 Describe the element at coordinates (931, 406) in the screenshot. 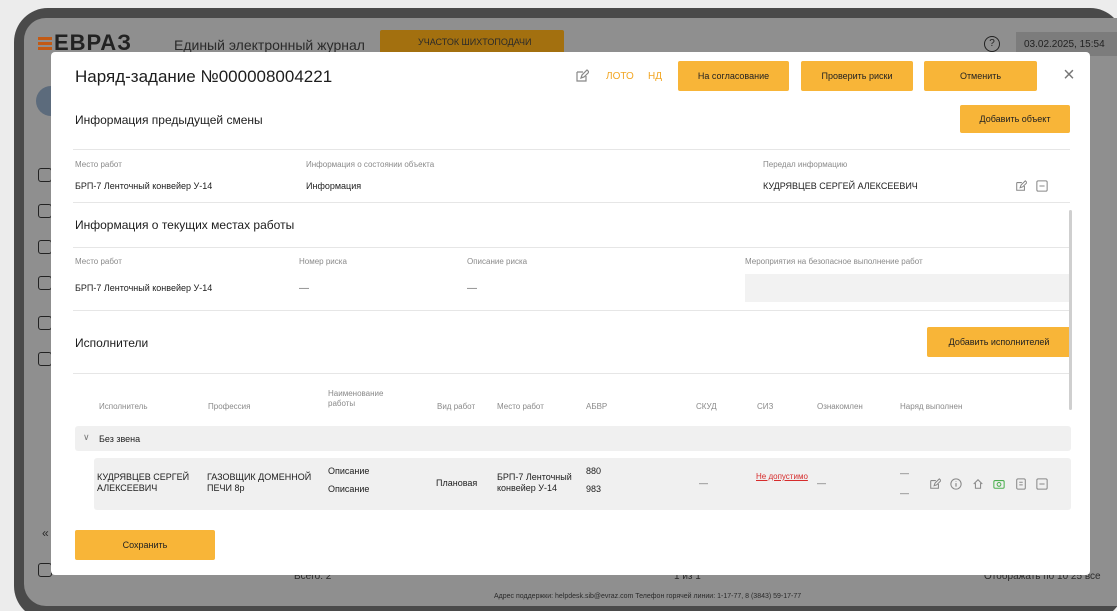

I see `col-done: Наряд выполнен` at that location.